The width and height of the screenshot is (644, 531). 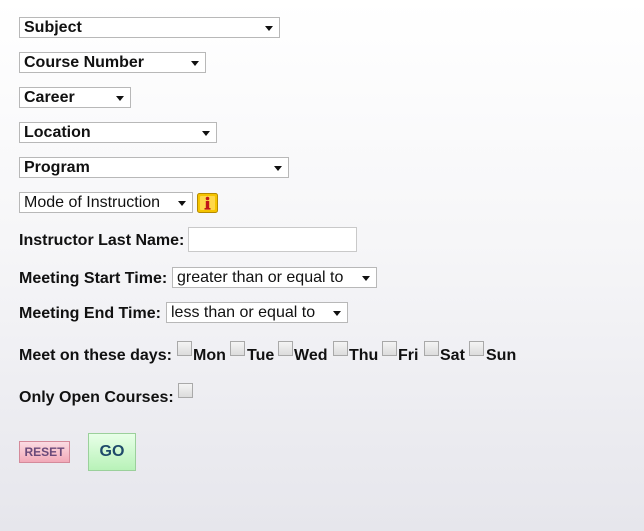 What do you see at coordinates (476, 348) in the screenshot?
I see `day-checkbox-sun` at bounding box center [476, 348].